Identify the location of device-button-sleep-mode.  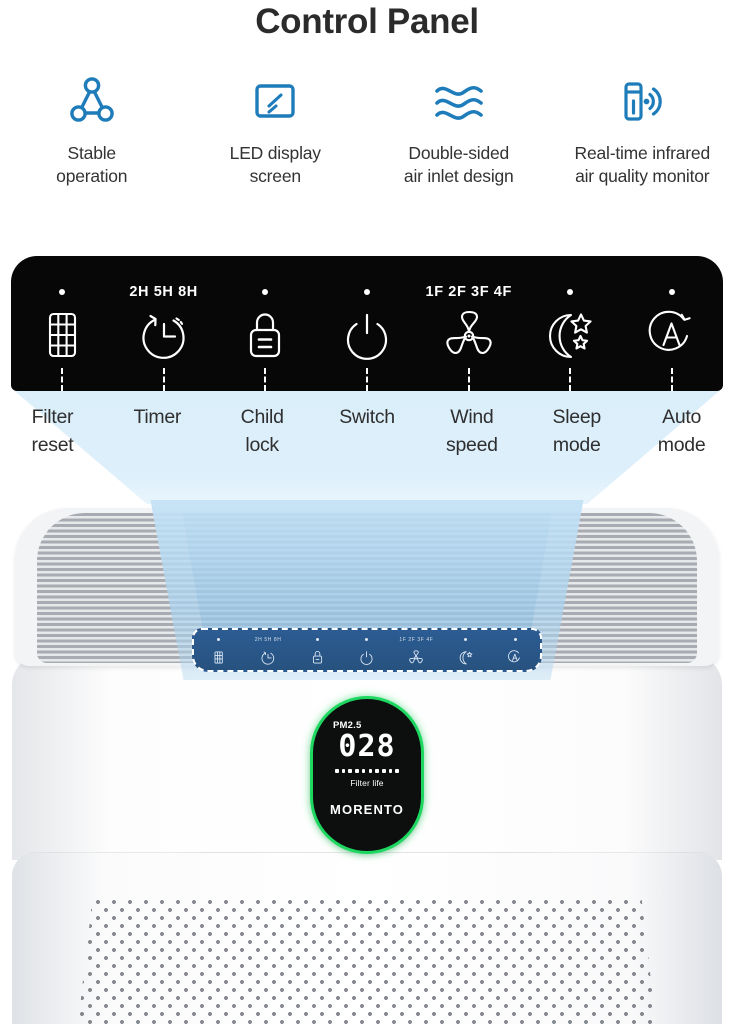
(465, 657).